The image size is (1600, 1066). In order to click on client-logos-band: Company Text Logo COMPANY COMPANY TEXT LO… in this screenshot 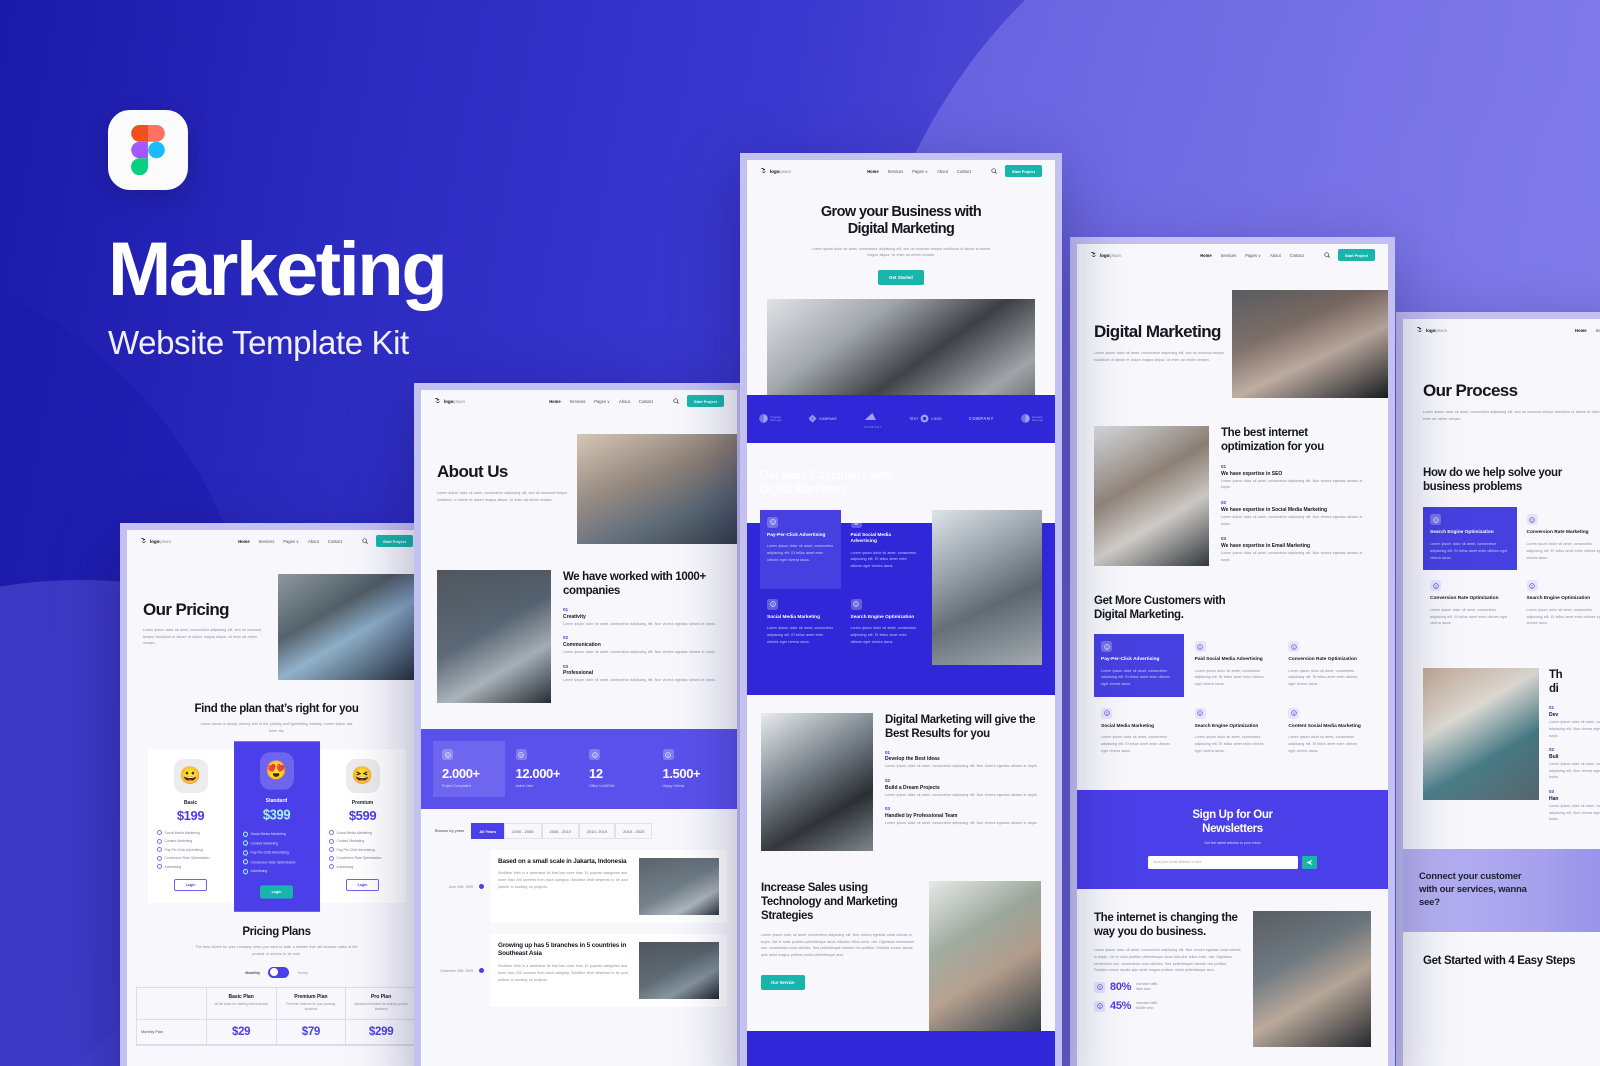, I will do `click(901, 419)`.